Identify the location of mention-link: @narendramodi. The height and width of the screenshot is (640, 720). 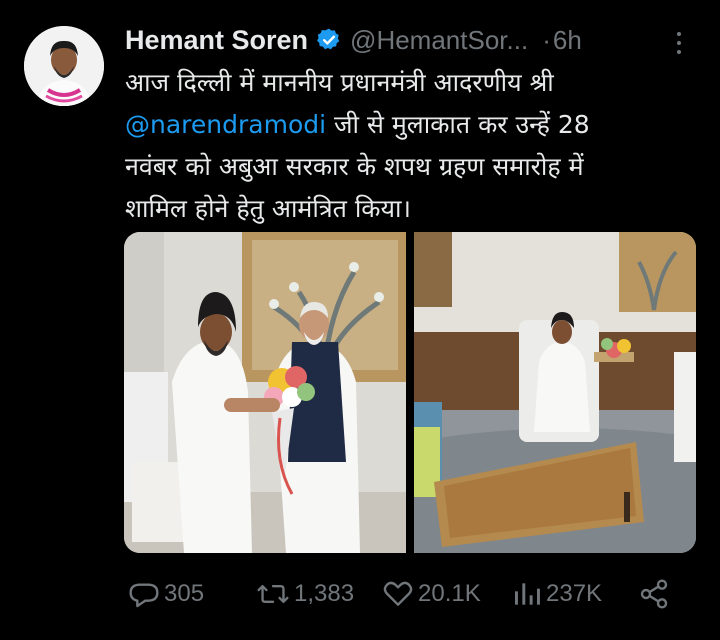
(225, 124).